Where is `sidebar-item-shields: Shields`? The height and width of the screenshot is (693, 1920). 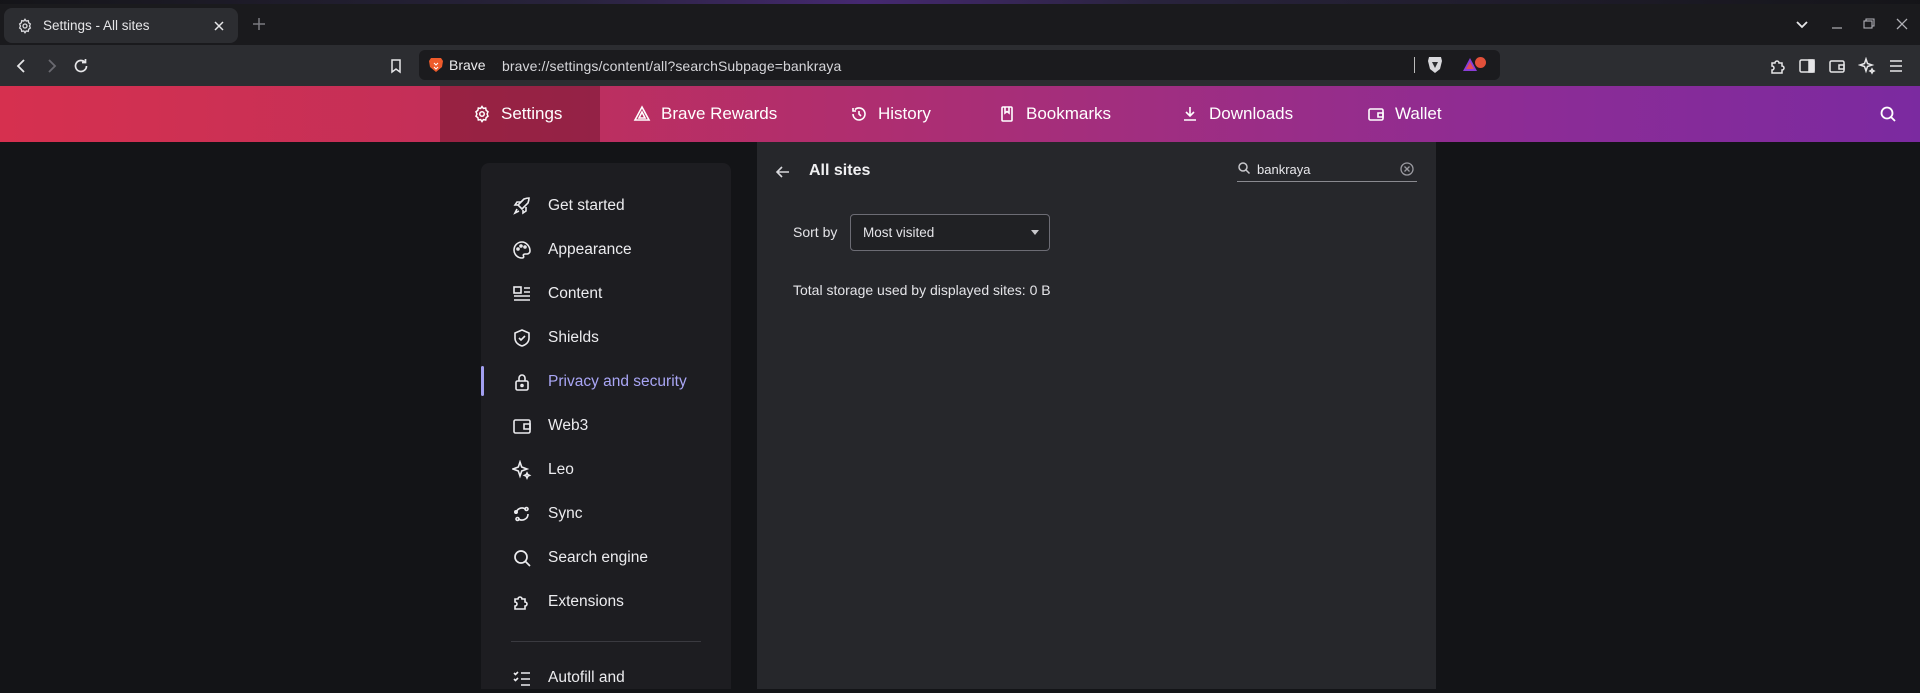 sidebar-item-shields: Shields is located at coordinates (555, 338).